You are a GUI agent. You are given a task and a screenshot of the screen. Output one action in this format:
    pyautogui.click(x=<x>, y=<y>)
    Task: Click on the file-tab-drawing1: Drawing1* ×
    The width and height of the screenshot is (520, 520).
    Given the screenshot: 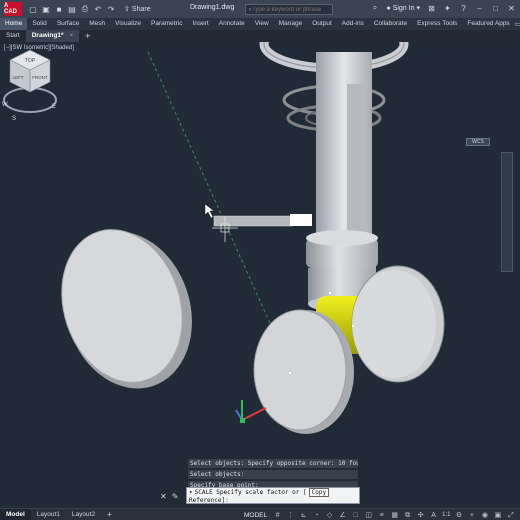 What is the action you would take?
    pyautogui.click(x=52, y=36)
    